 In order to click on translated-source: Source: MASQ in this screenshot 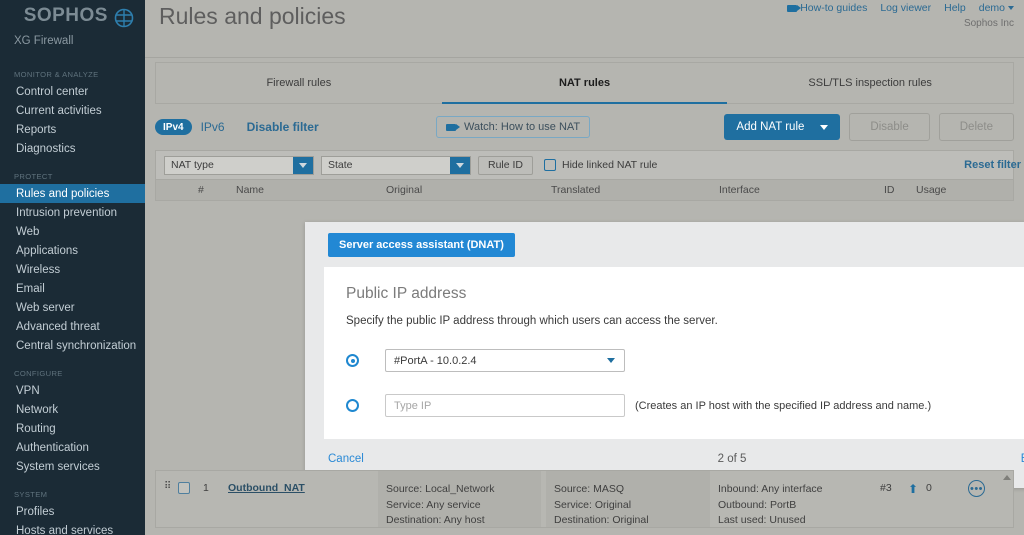, I will do `click(589, 489)`.